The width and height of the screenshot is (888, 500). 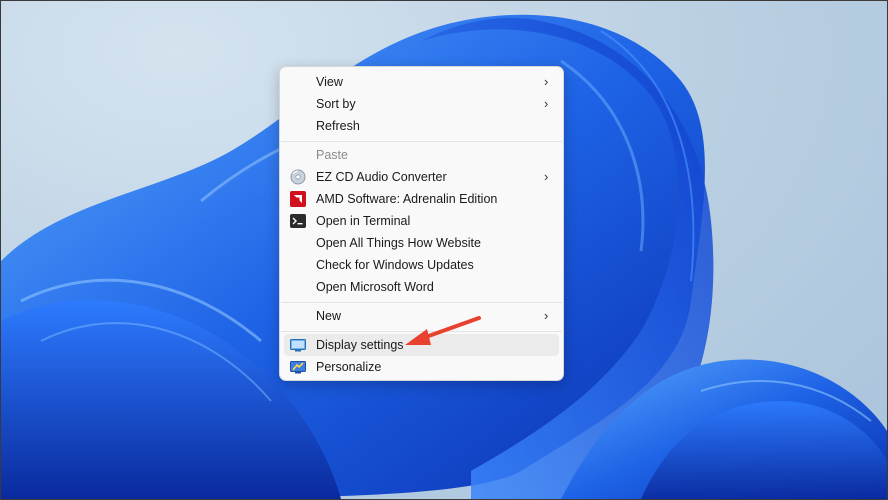 I want to click on menu-item-label: Open Microsoft Word, so click(x=375, y=287).